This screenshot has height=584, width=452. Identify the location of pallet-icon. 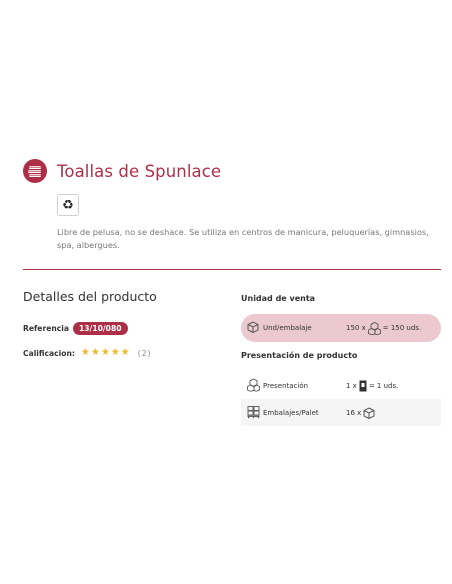
(253, 412).